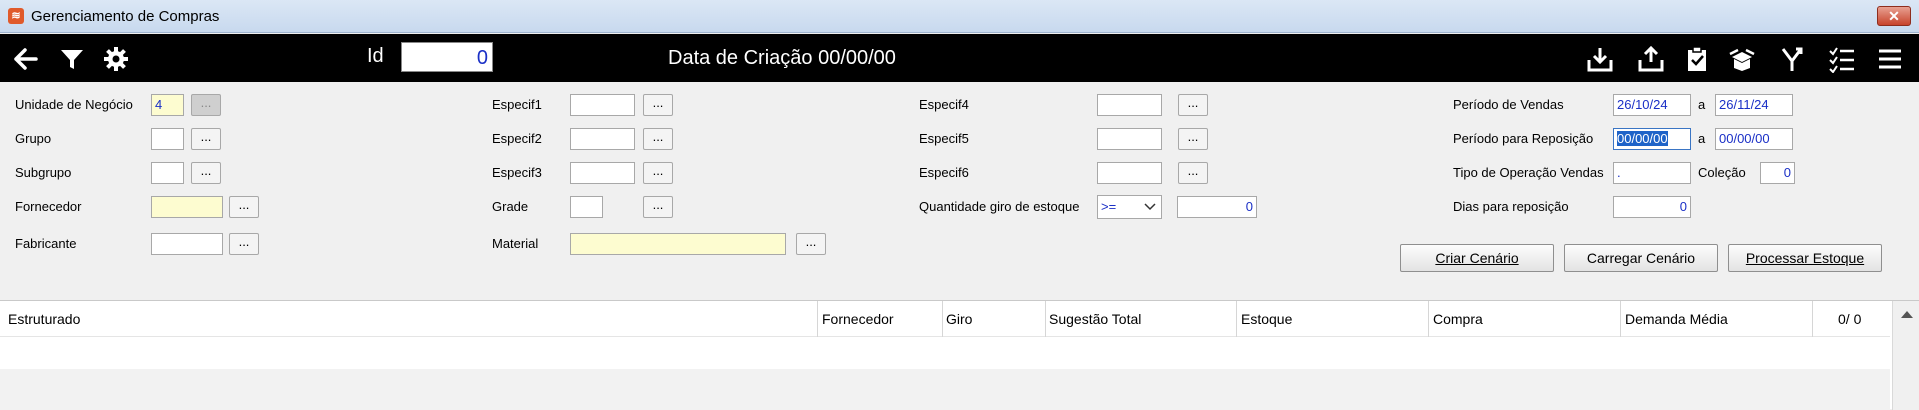 The width and height of the screenshot is (1919, 410). Describe the element at coordinates (515, 243) in the screenshot. I see `material-label: Material` at that location.